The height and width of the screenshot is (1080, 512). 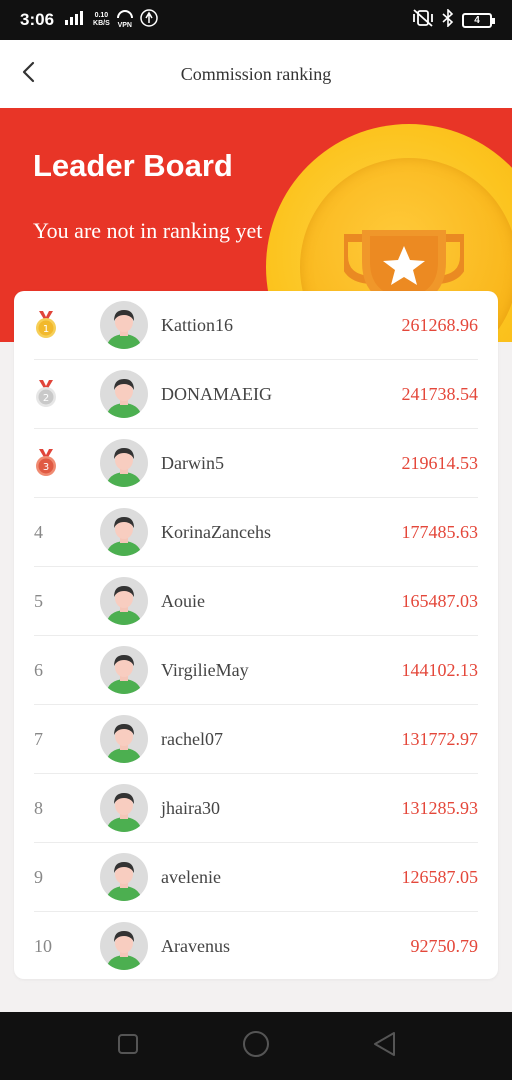 I want to click on rank-number: 4, so click(x=38, y=532).